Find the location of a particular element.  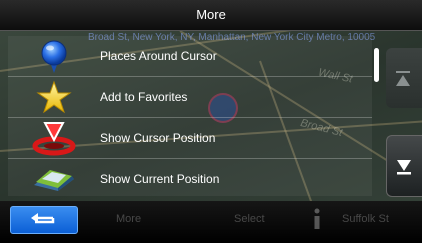

menu-item-show-current-position: Show Current Position is located at coordinates (190, 177).